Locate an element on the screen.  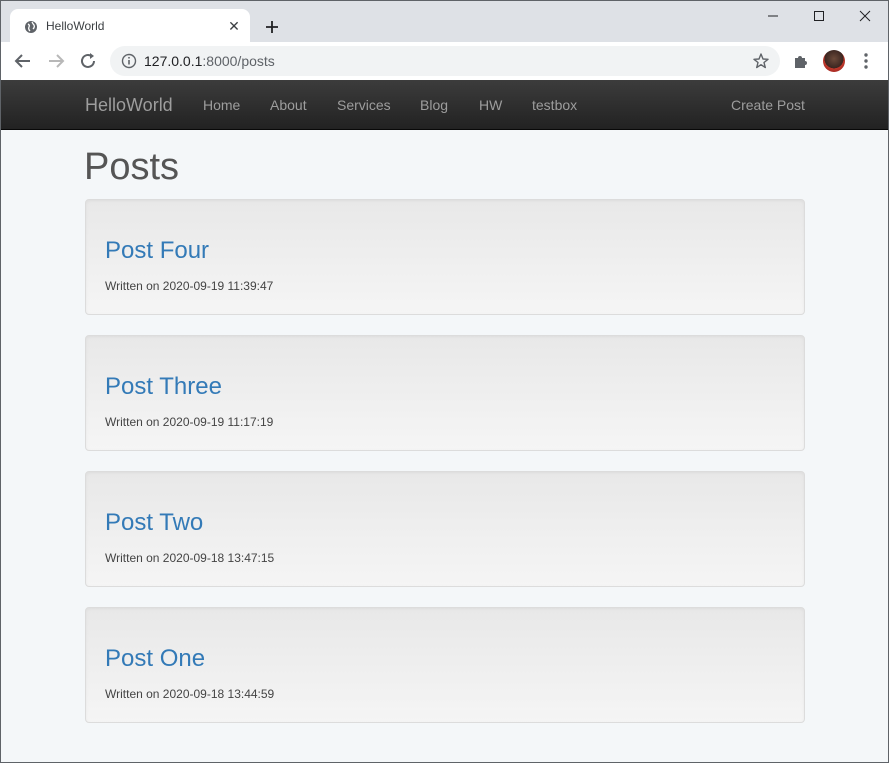
url-path: :8000/posts is located at coordinates (238, 61).